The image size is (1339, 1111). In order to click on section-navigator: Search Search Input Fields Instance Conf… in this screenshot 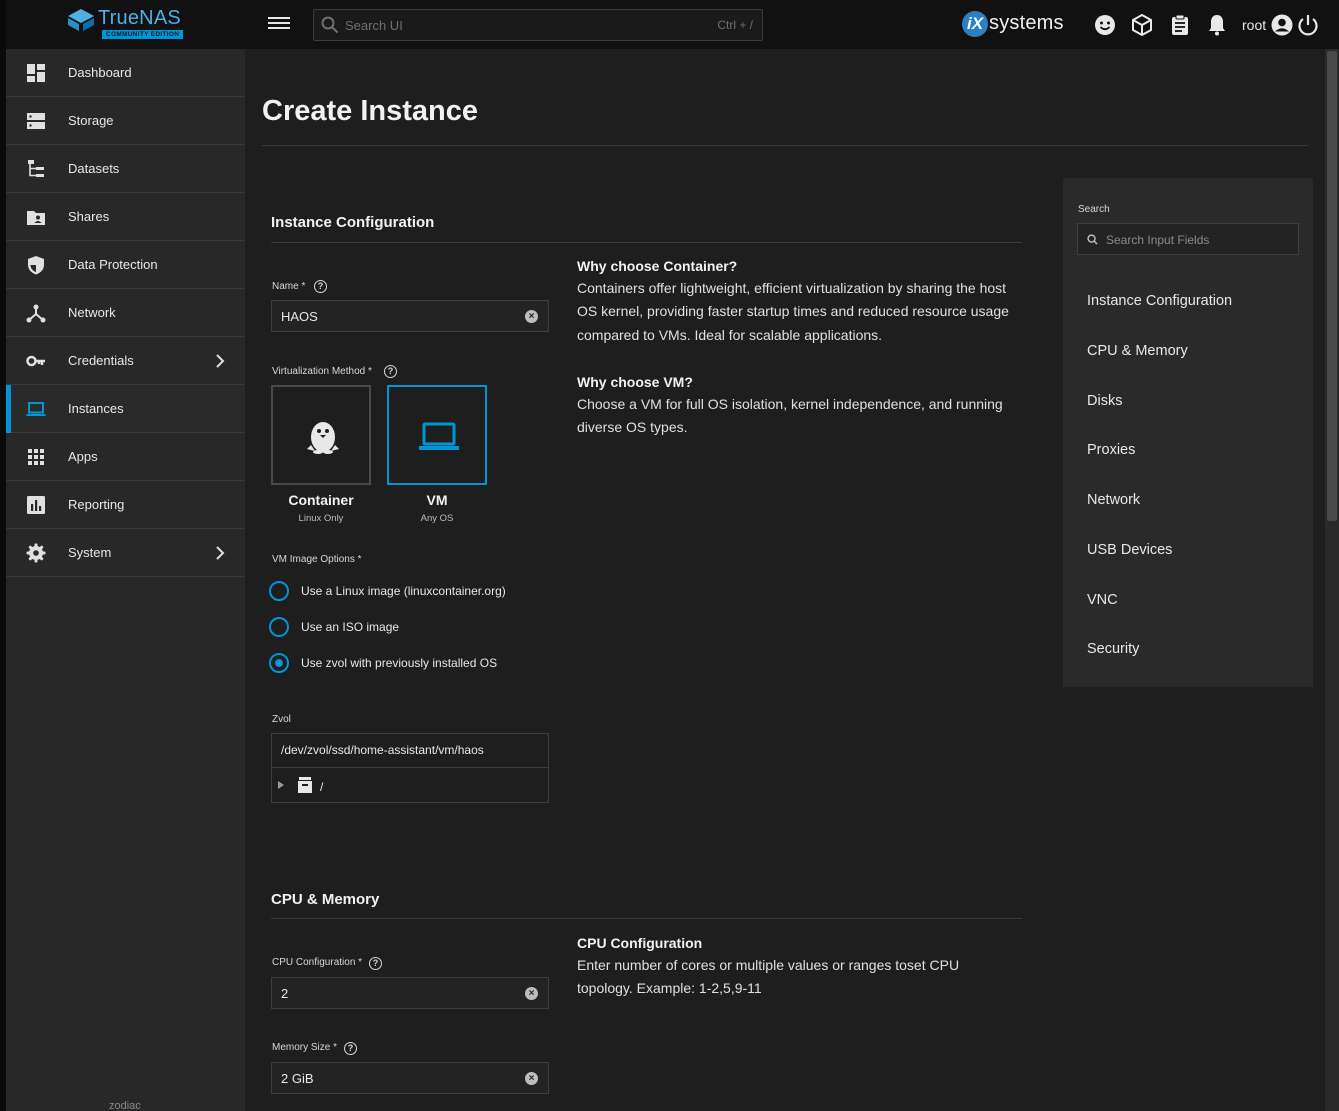, I will do `click(1188, 432)`.